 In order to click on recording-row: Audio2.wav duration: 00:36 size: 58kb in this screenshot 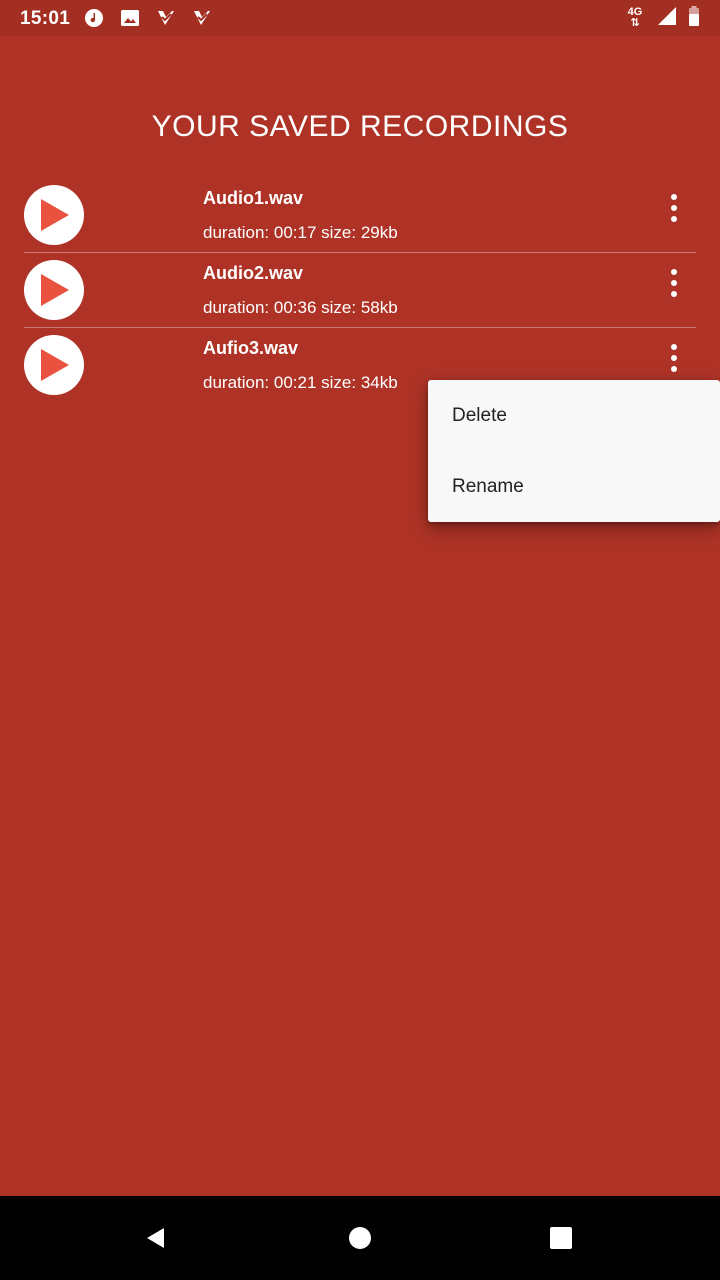, I will do `click(360, 290)`.